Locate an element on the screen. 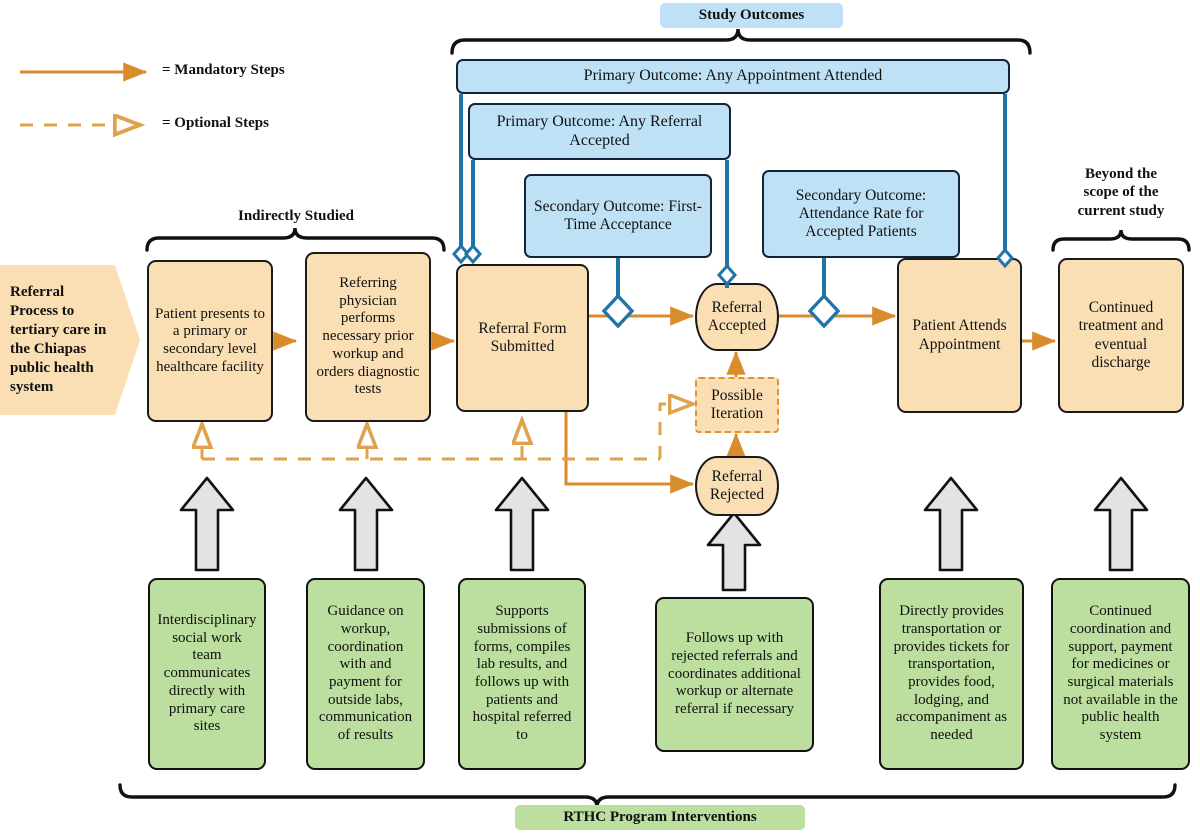 The image size is (1200, 834). bracket-label: RTHC Program Interventions is located at coordinates (660, 817).